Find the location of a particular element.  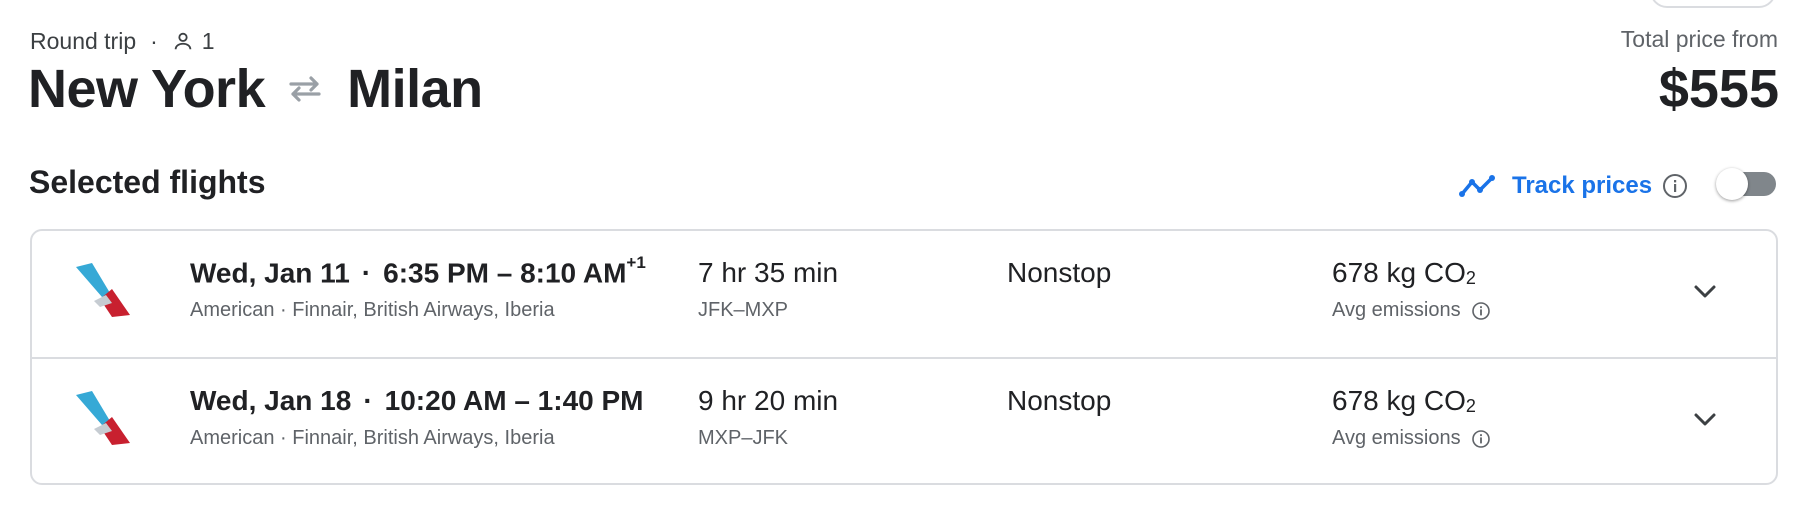

track-prices-toggle is located at coordinates (1746, 184).